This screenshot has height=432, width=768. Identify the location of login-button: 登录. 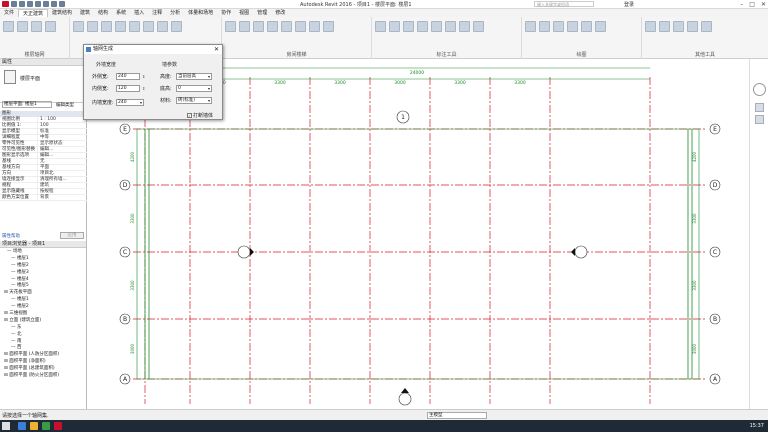
(629, 4).